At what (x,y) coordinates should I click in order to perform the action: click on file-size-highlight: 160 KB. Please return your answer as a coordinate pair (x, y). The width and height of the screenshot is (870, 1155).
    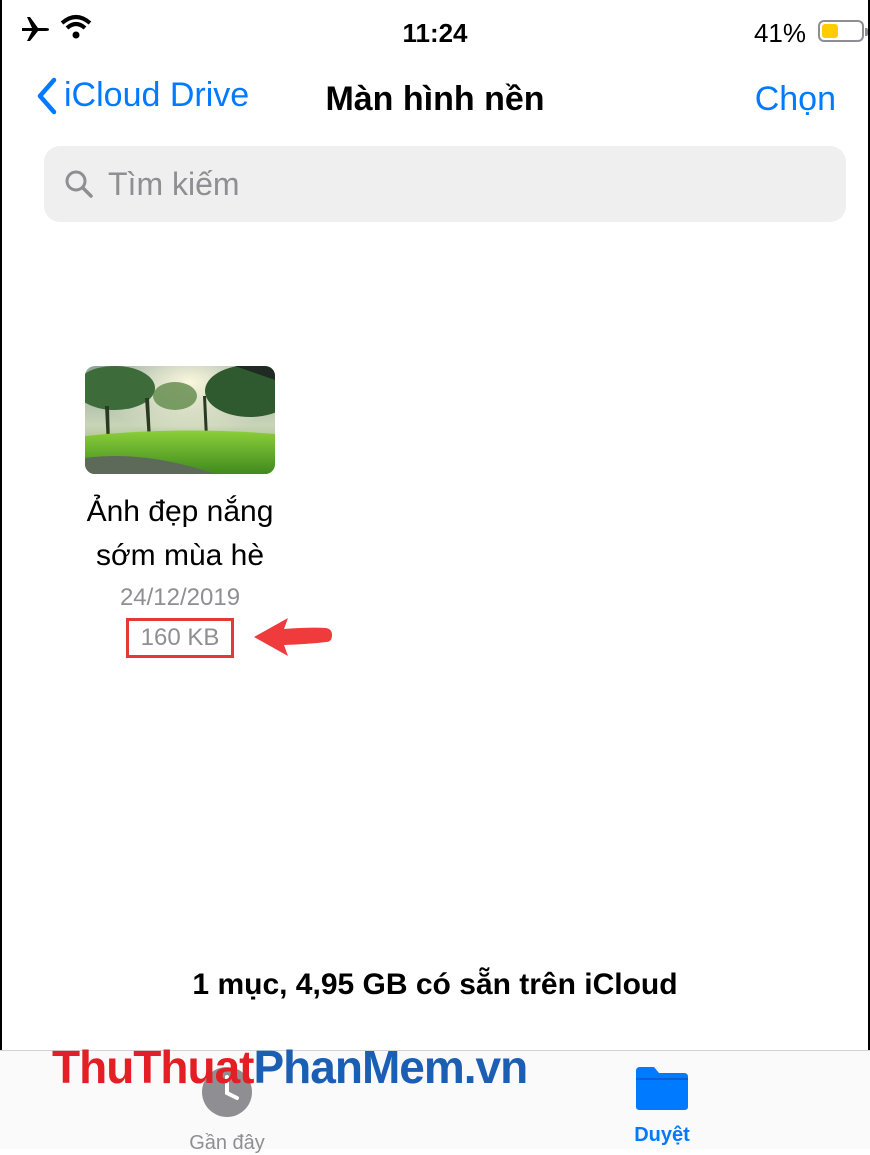
    Looking at the image, I should click on (180, 638).